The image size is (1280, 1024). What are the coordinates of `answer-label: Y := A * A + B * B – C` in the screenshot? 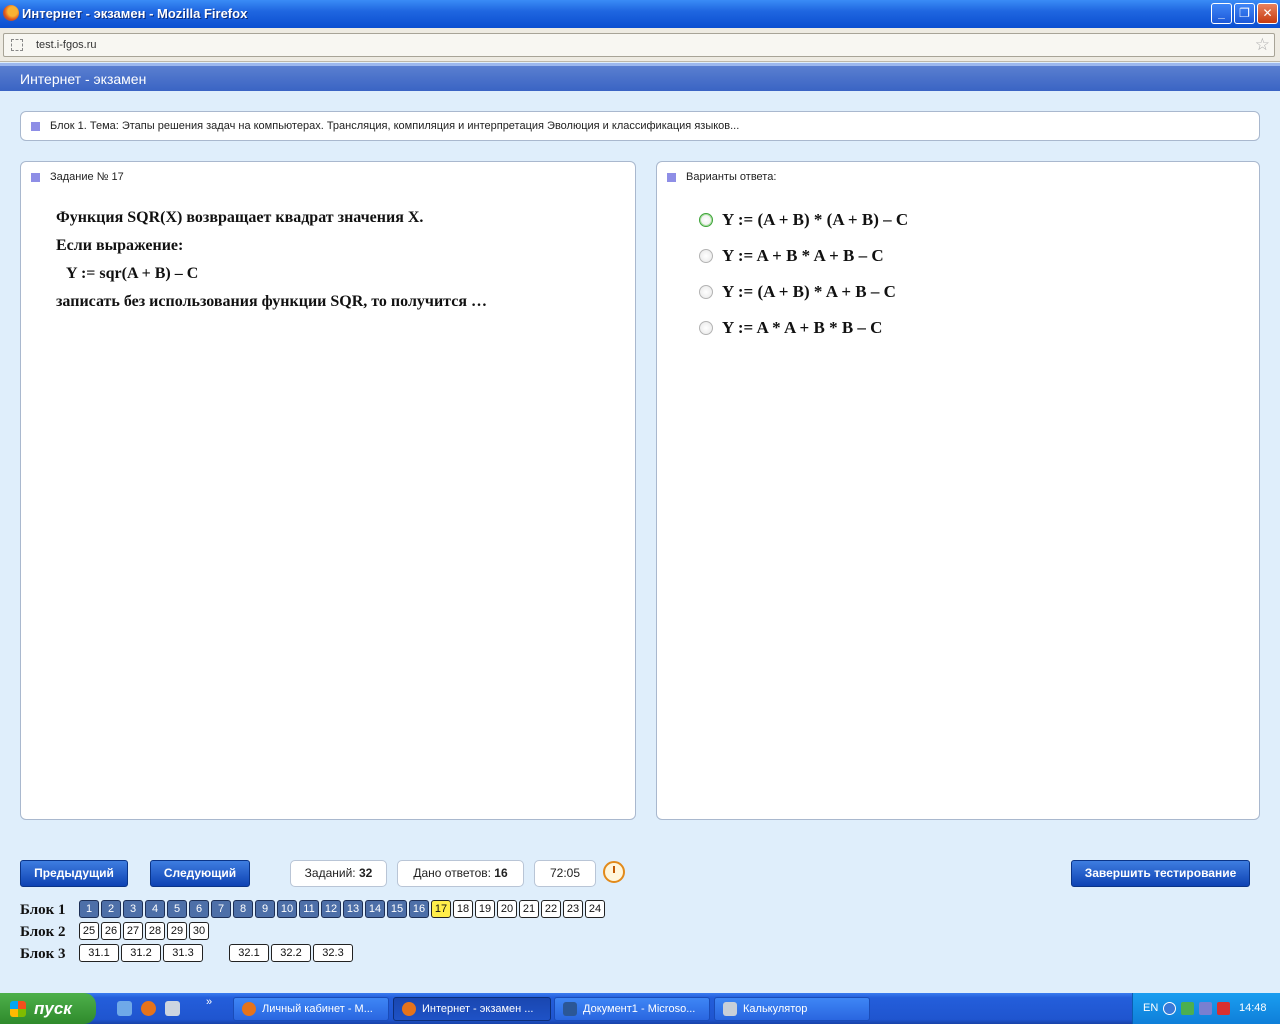 It's located at (802, 328).